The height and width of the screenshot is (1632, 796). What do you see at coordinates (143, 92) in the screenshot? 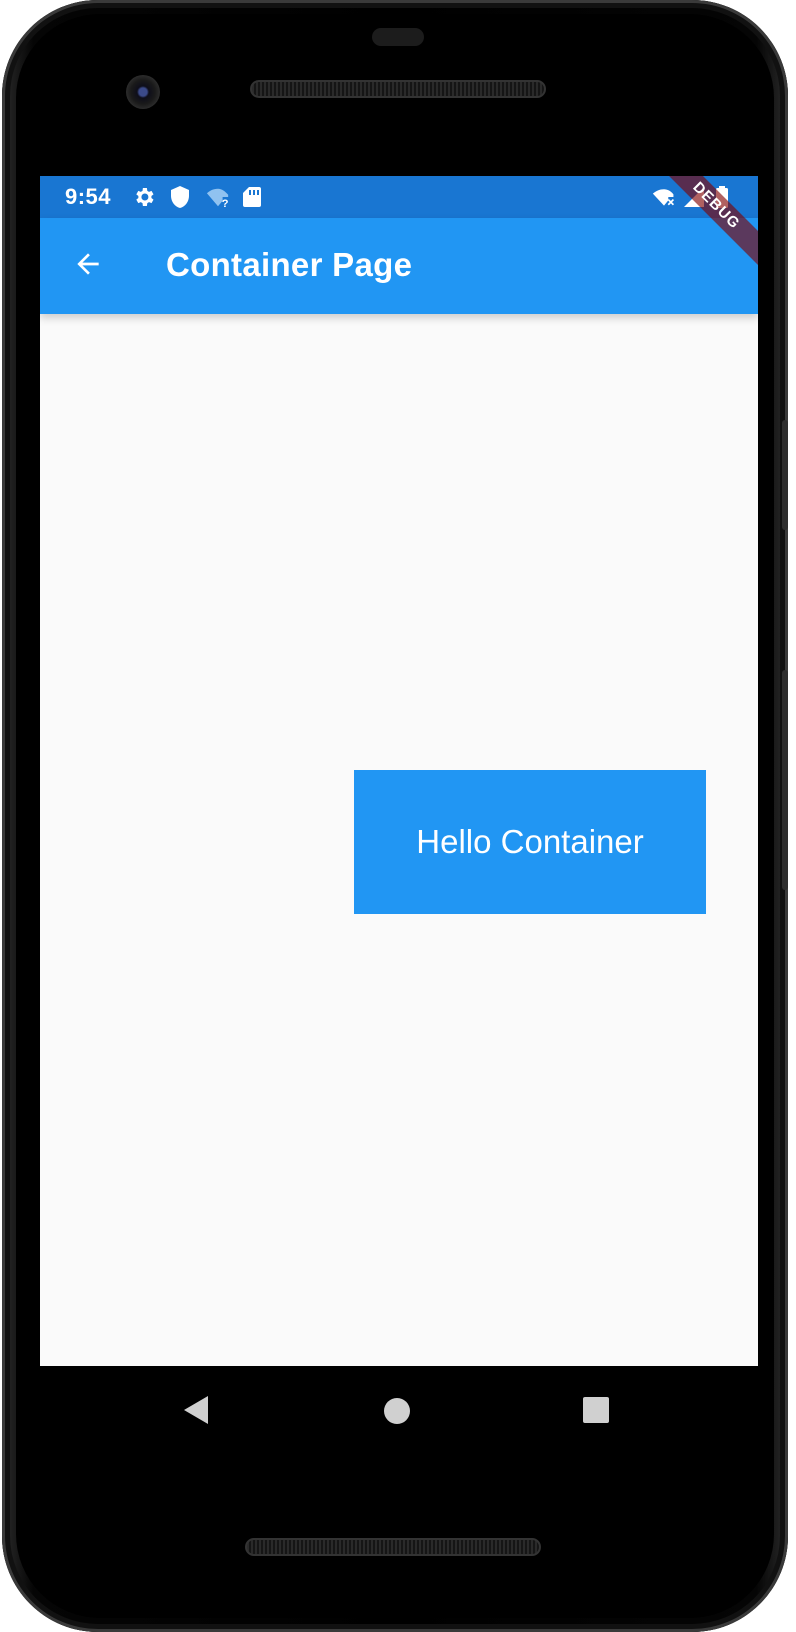
I see `front-camera` at bounding box center [143, 92].